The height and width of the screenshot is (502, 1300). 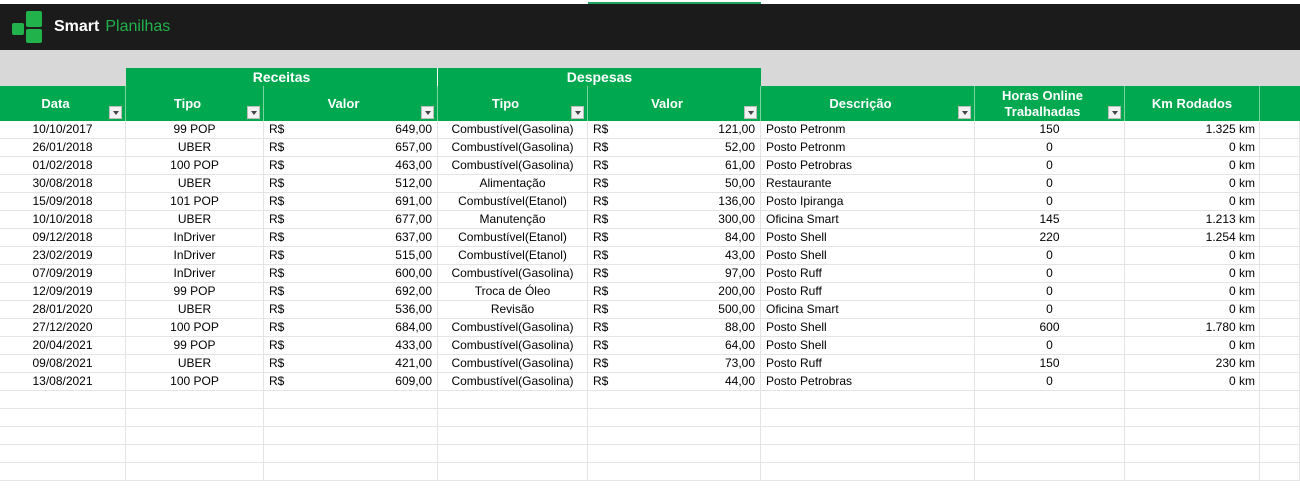 I want to click on data-cell: 23/02/2019, so click(x=63, y=255).